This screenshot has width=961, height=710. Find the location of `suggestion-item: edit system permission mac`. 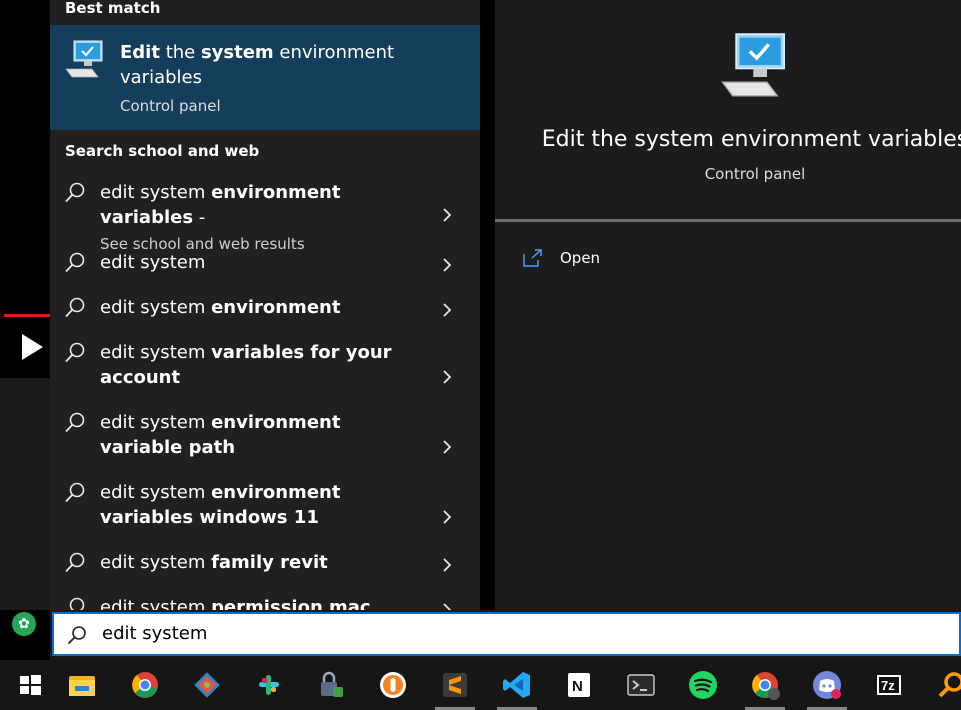

suggestion-item: edit system permission mac is located at coordinates (265, 603).